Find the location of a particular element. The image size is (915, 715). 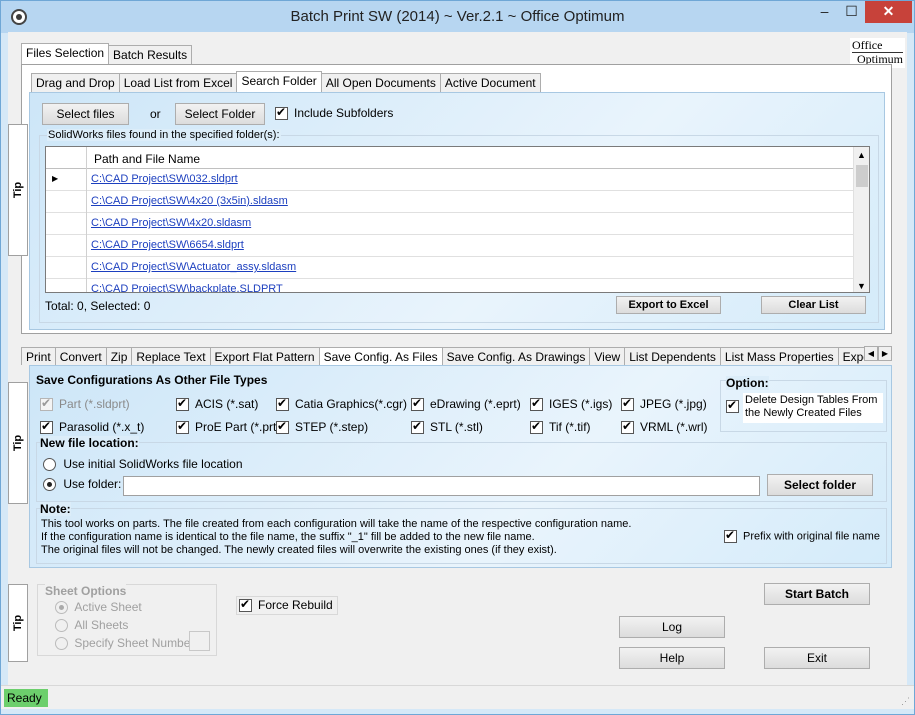

scroll-down-icon: ▼ is located at coordinates (861, 286).